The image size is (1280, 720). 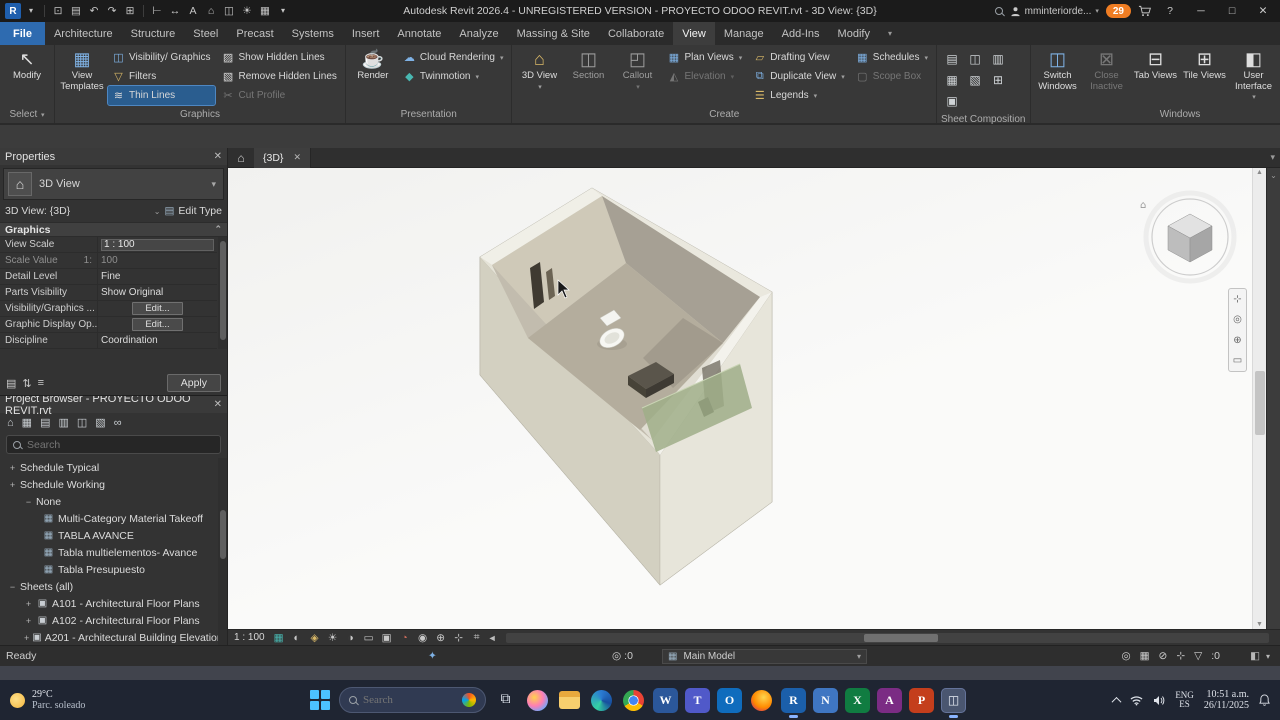 I want to click on cloud-rendering-button: ☁ Cloud Rendering ▾, so click(x=453, y=57).